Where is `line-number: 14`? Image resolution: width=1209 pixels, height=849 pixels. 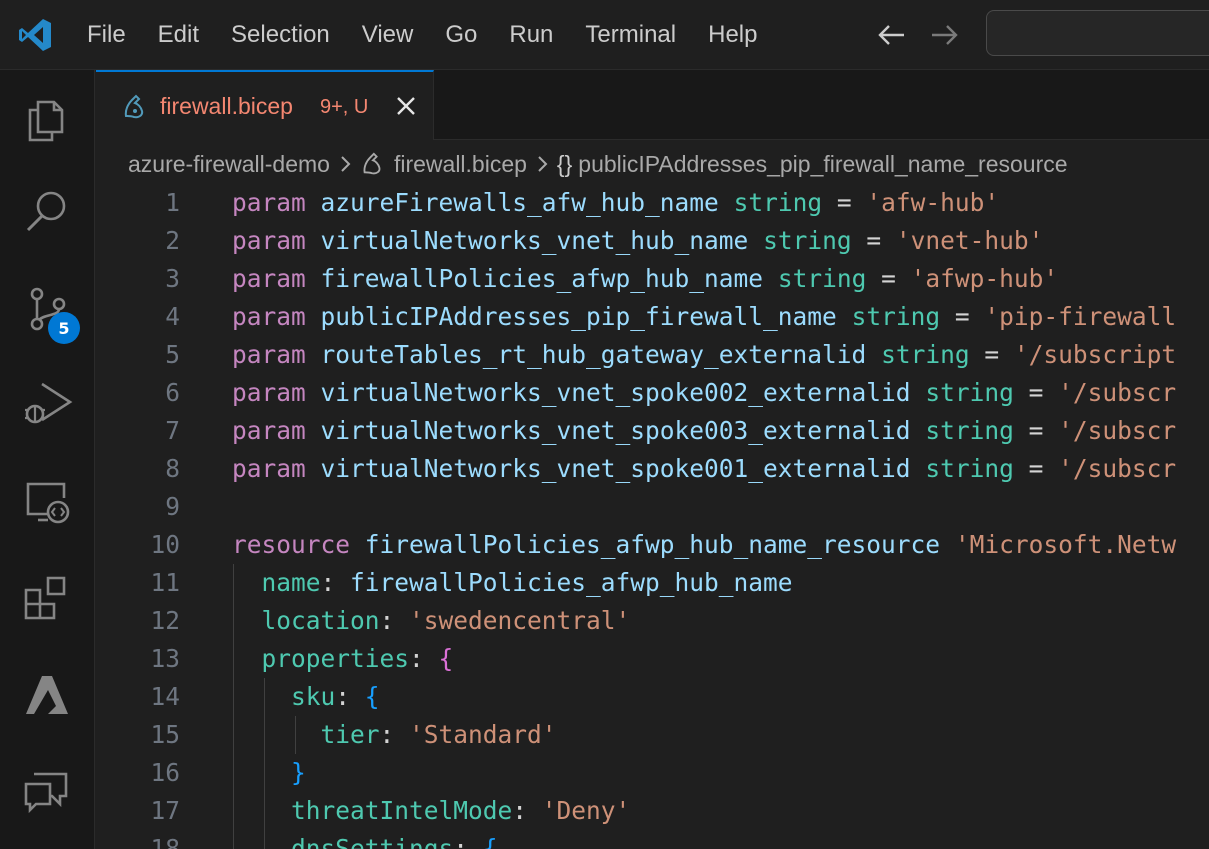 line-number: 14 is located at coordinates (165, 696).